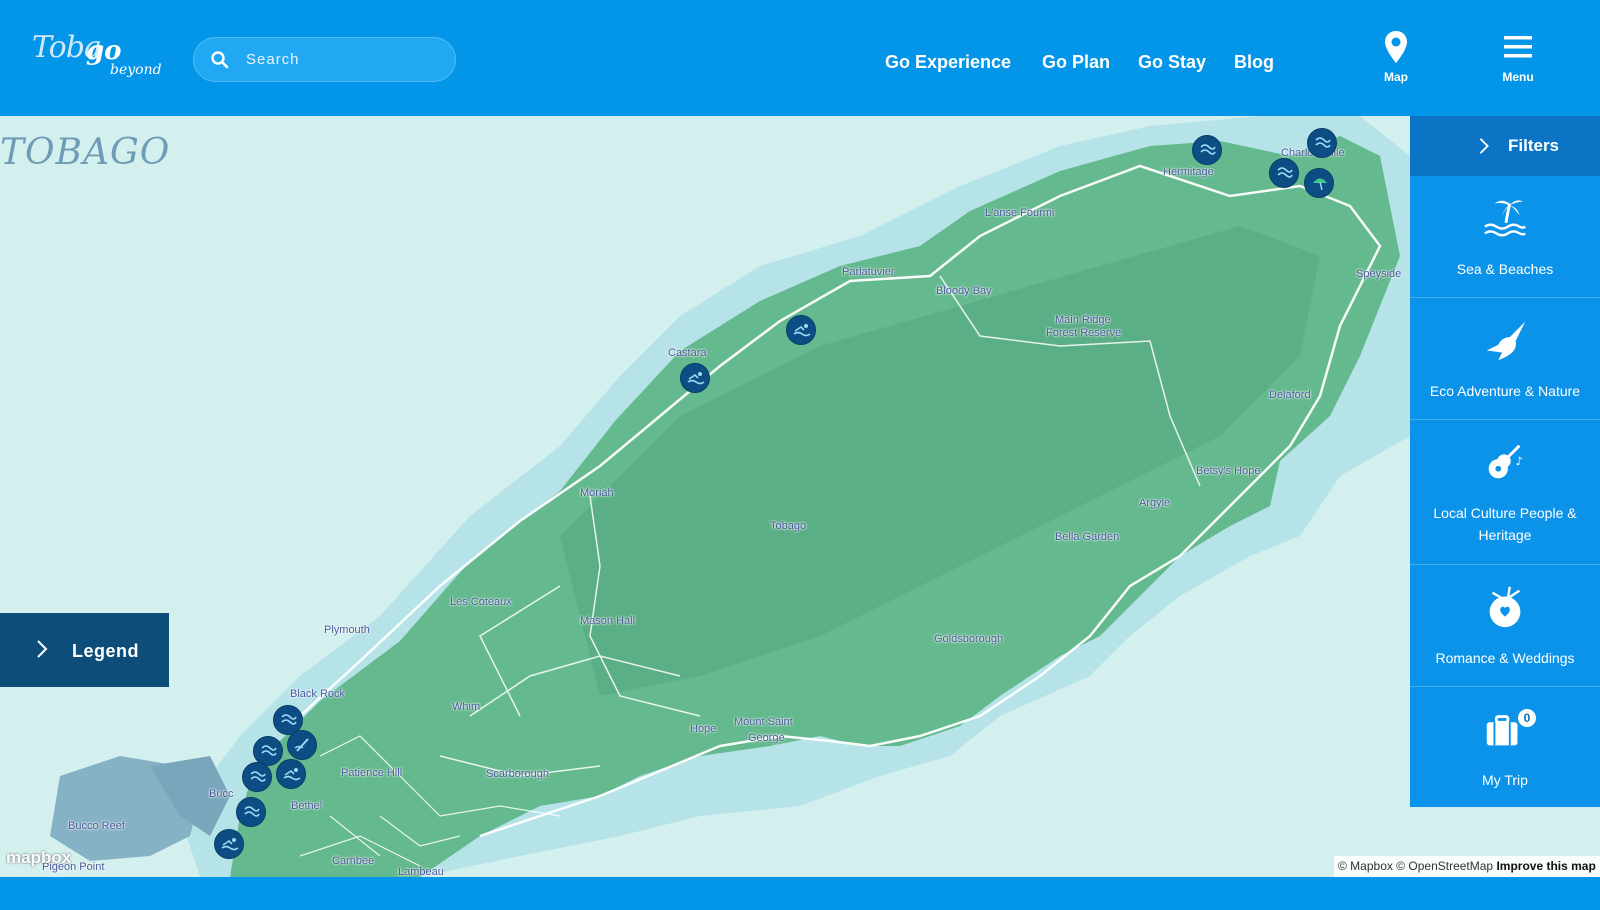  What do you see at coordinates (1379, 274) in the screenshot?
I see `place-label-speyside: Speyside` at bounding box center [1379, 274].